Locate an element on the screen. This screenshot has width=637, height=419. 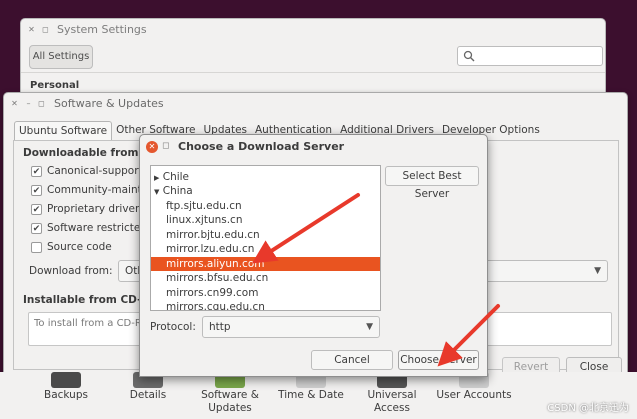
launcher-universal-access: Universal Access is located at coordinates (392, 393).